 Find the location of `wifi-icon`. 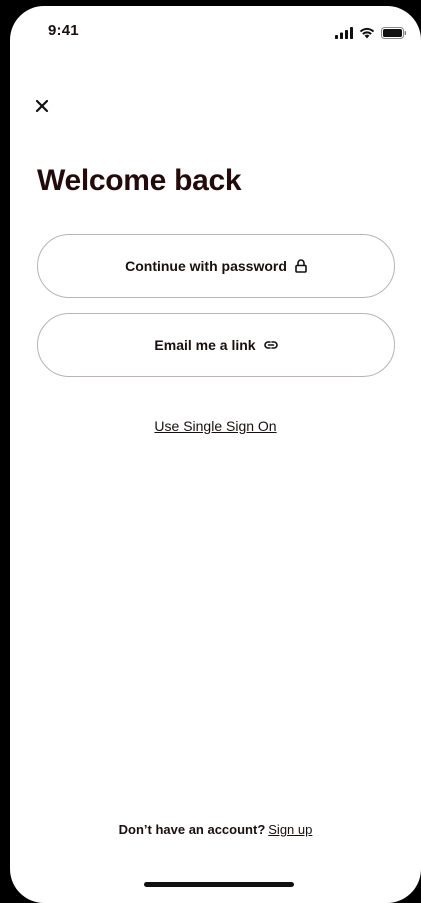

wifi-icon is located at coordinates (367, 35).